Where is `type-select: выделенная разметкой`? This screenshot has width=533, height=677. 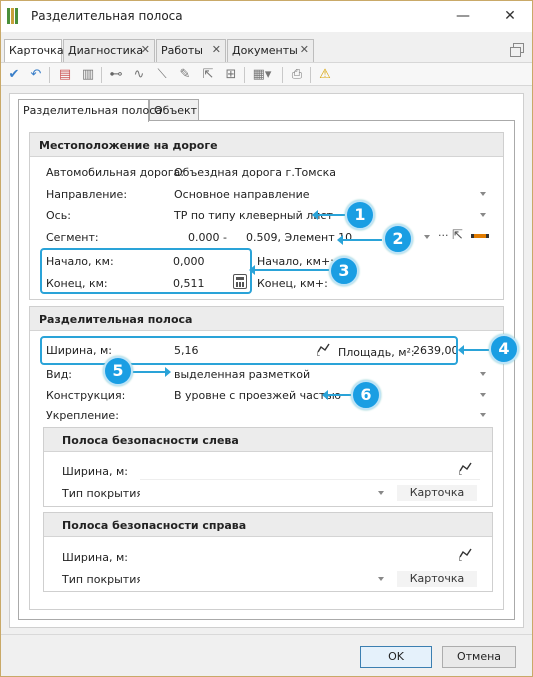
type-select: выделенная разметкой is located at coordinates (242, 374).